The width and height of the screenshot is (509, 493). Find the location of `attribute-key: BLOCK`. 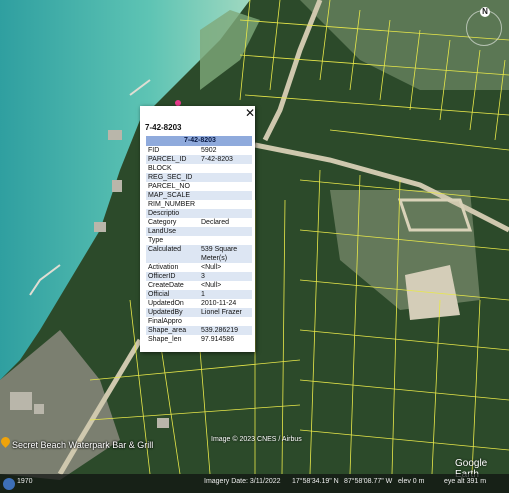

attribute-key: BLOCK is located at coordinates (160, 168).